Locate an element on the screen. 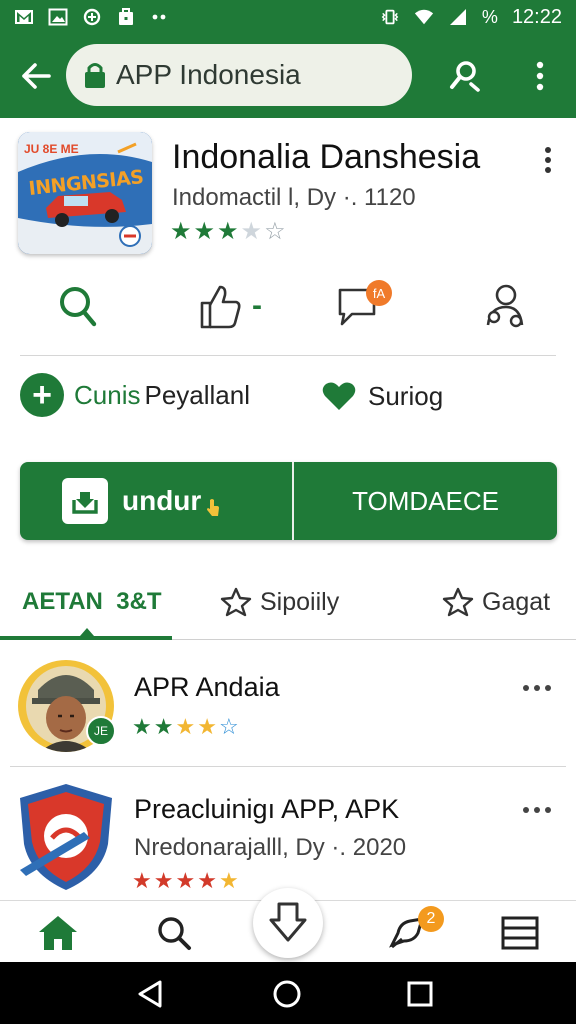 The height and width of the screenshot is (1024, 576). list-item-subtitle: Nredonarajalll, Dy ·. 2020 is located at coordinates (270, 847).